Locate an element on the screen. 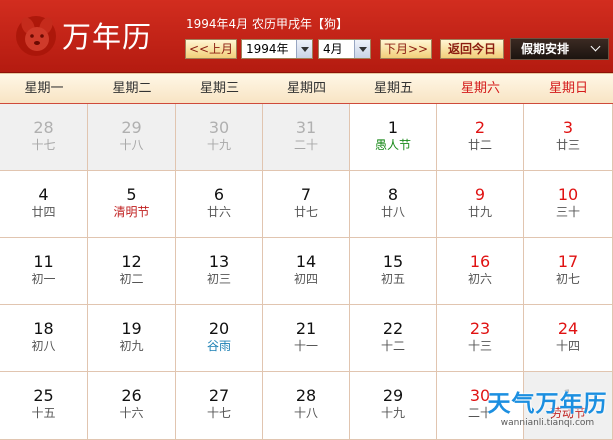  month-select-value: 4月 is located at coordinates (333, 49).